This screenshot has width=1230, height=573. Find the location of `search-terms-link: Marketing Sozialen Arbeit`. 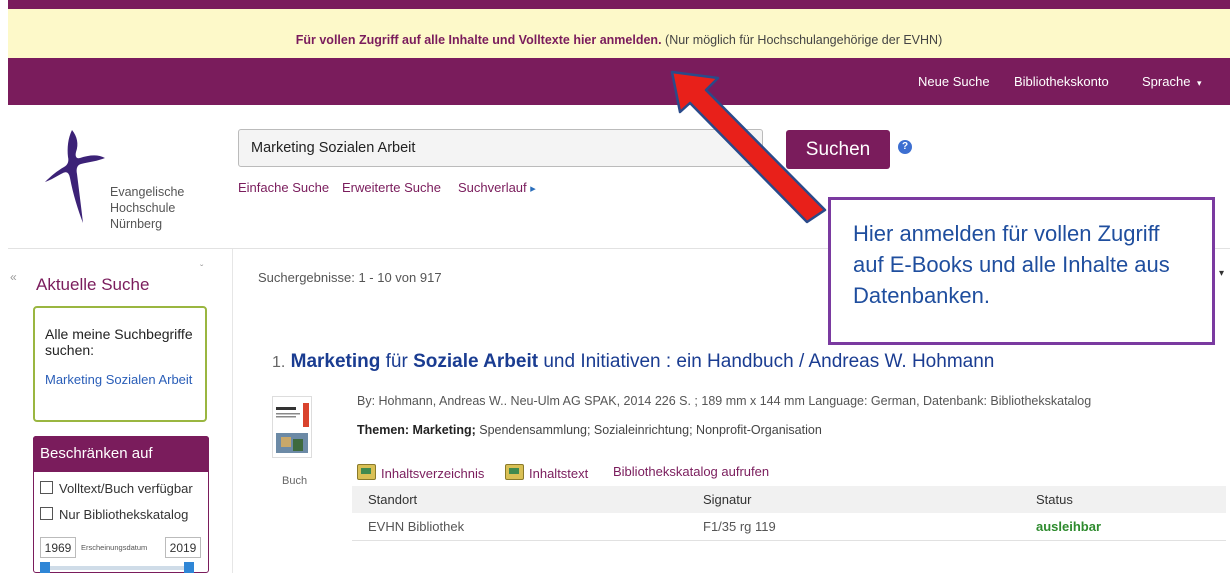

search-terms-link: Marketing Sozialen Arbeit is located at coordinates (120, 380).